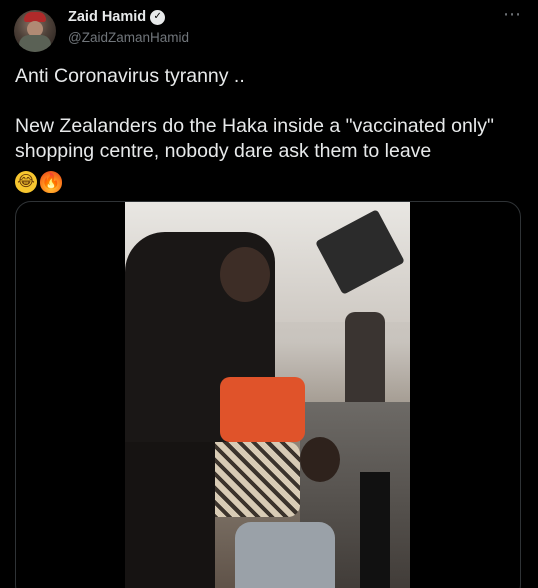 This screenshot has width=538, height=588. Describe the element at coordinates (35, 43) in the screenshot. I see `avatar-body` at that location.